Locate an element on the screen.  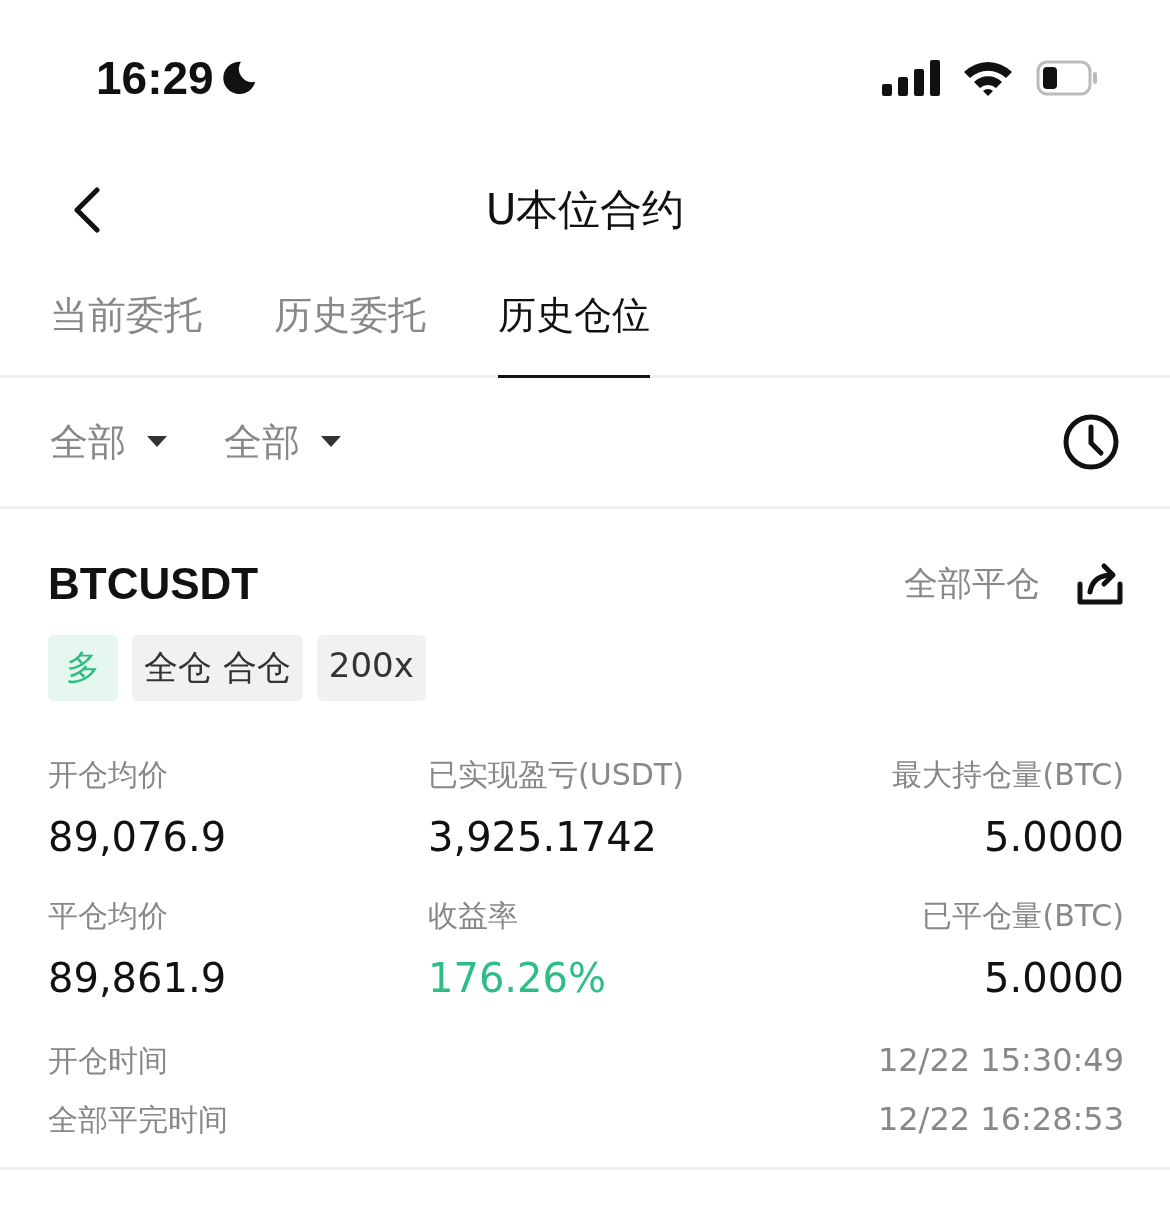
tab: 历史仓位 is located at coordinates (574, 334).